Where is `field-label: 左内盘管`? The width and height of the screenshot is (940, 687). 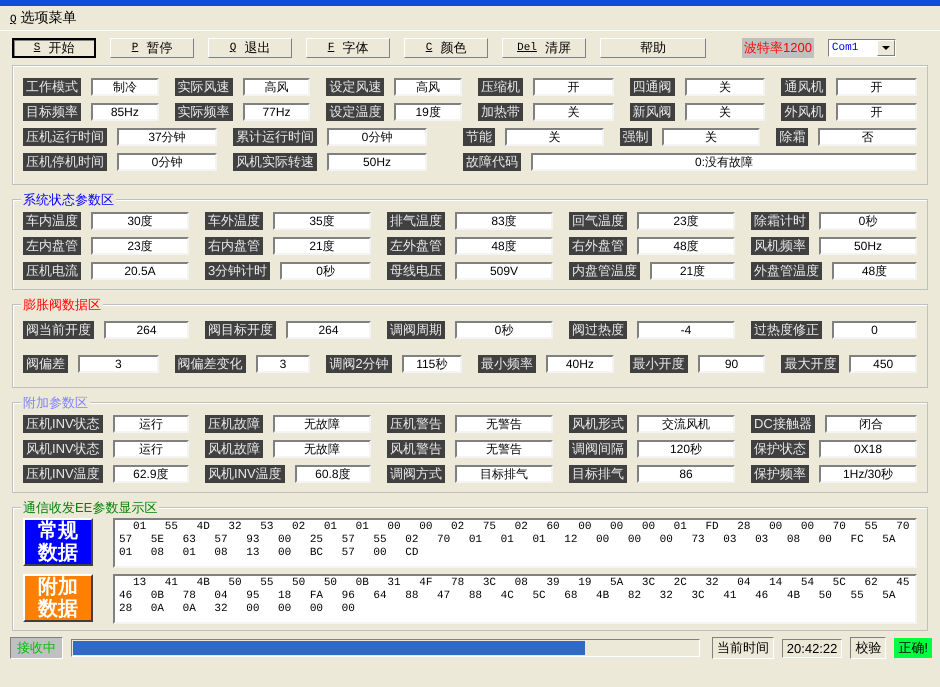
field-label: 左内盘管 is located at coordinates (52, 245).